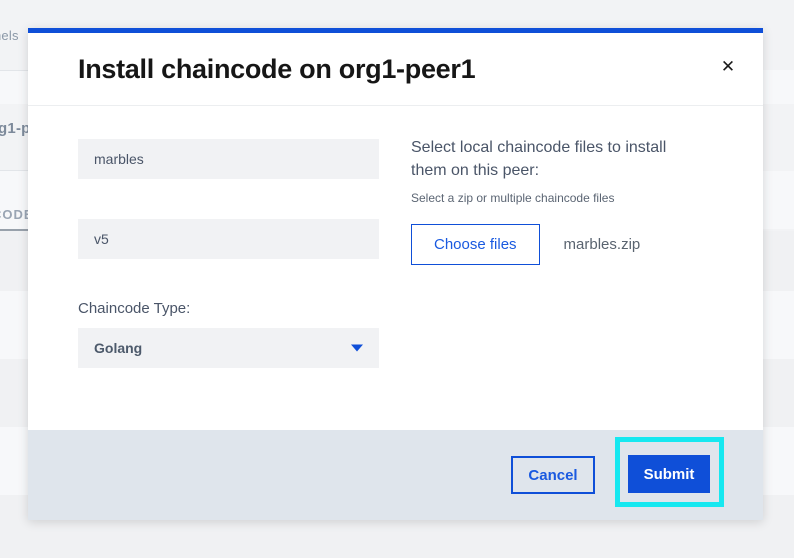  What do you see at coordinates (9, 35) in the screenshot?
I see `bg-text-channels: nels` at bounding box center [9, 35].